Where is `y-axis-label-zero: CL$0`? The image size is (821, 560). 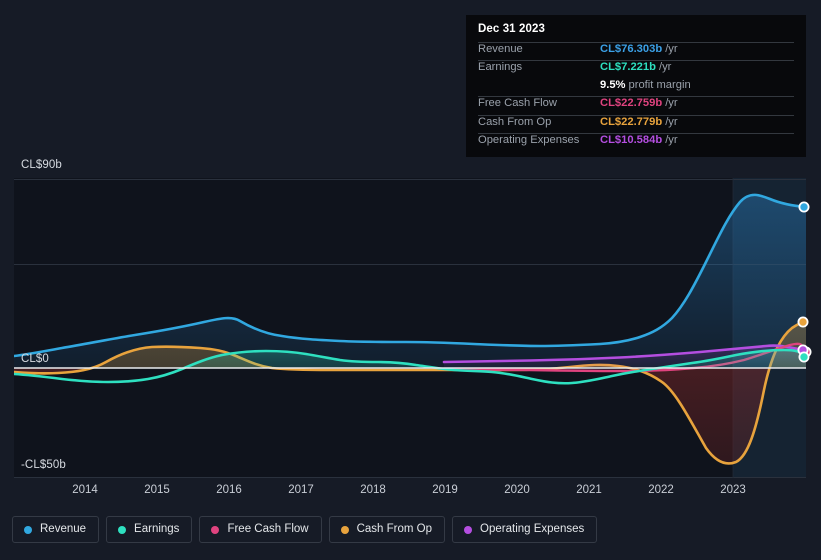 y-axis-label-zero: CL$0 is located at coordinates (35, 359).